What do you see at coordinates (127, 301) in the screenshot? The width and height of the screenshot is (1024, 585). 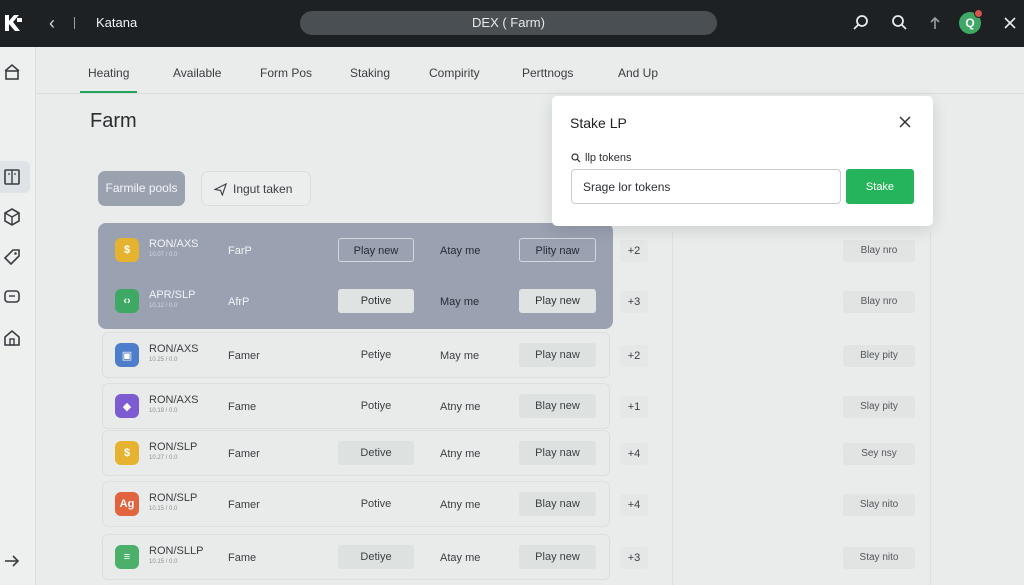 I see `code-icon: ‹›` at bounding box center [127, 301].